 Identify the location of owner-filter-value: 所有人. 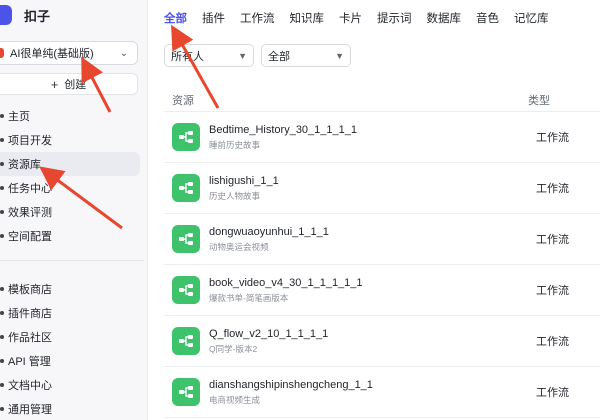
(187, 56).